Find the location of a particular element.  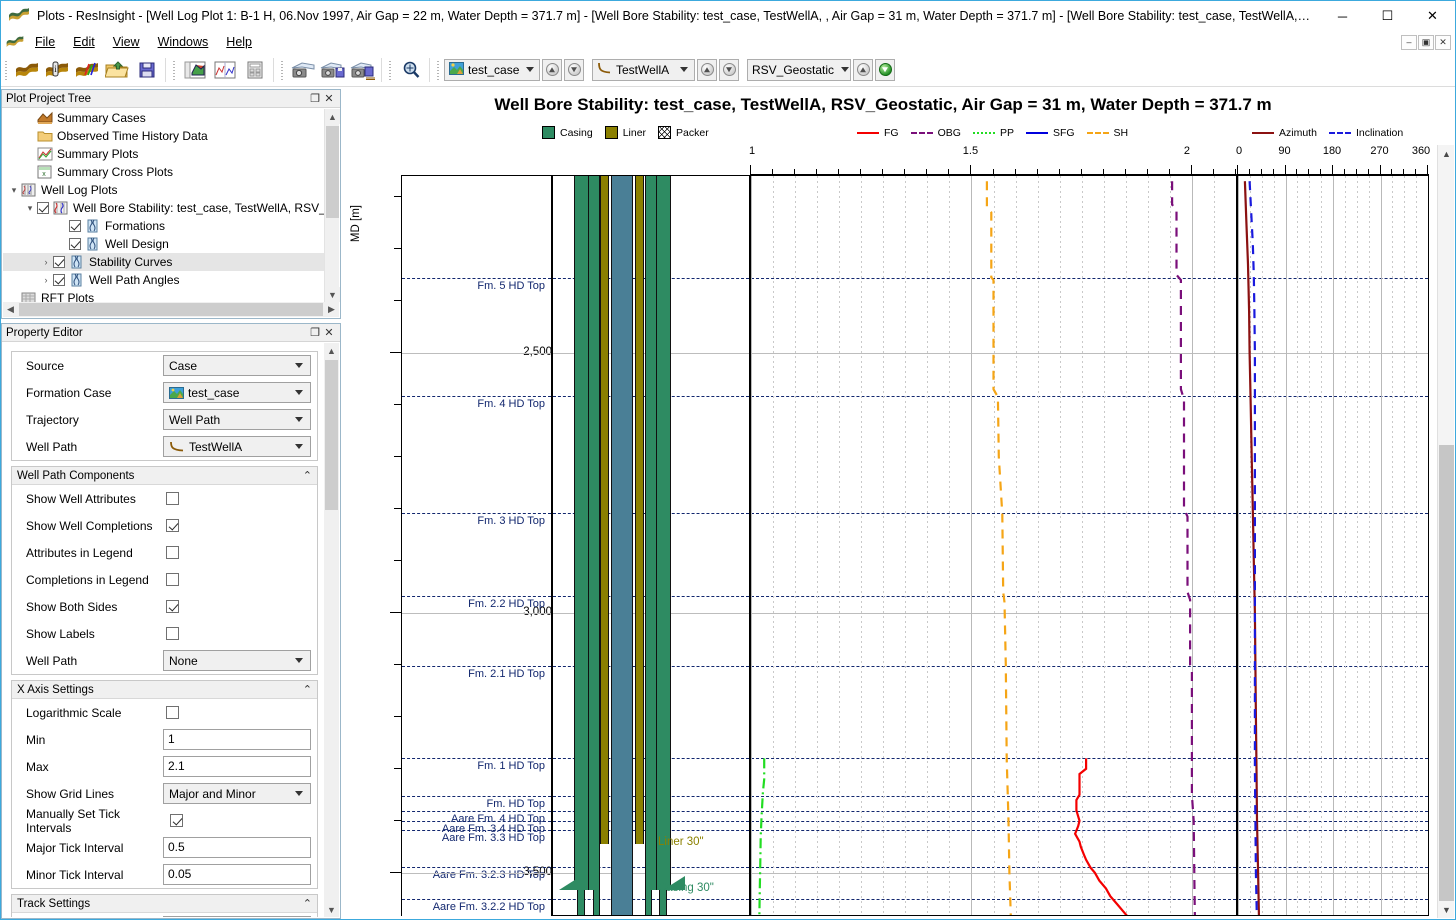

tree-horizontal-scrollbar: ◀ ▶ is located at coordinates (171, 309).